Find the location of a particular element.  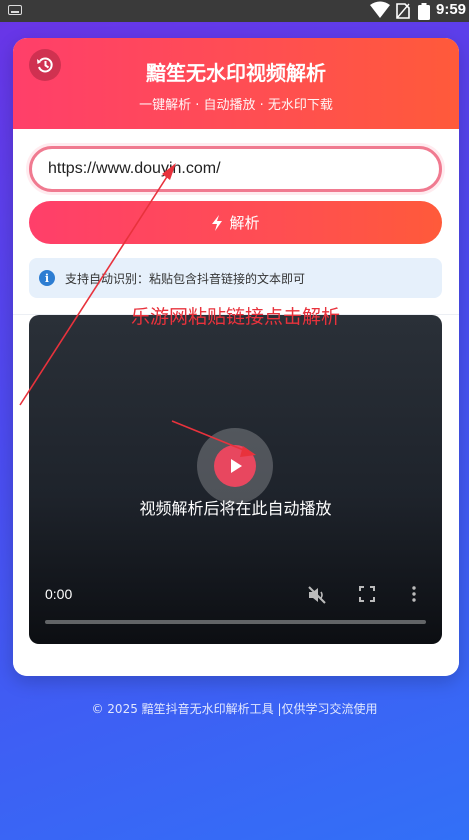

status-time: 9:59 is located at coordinates (451, 9).